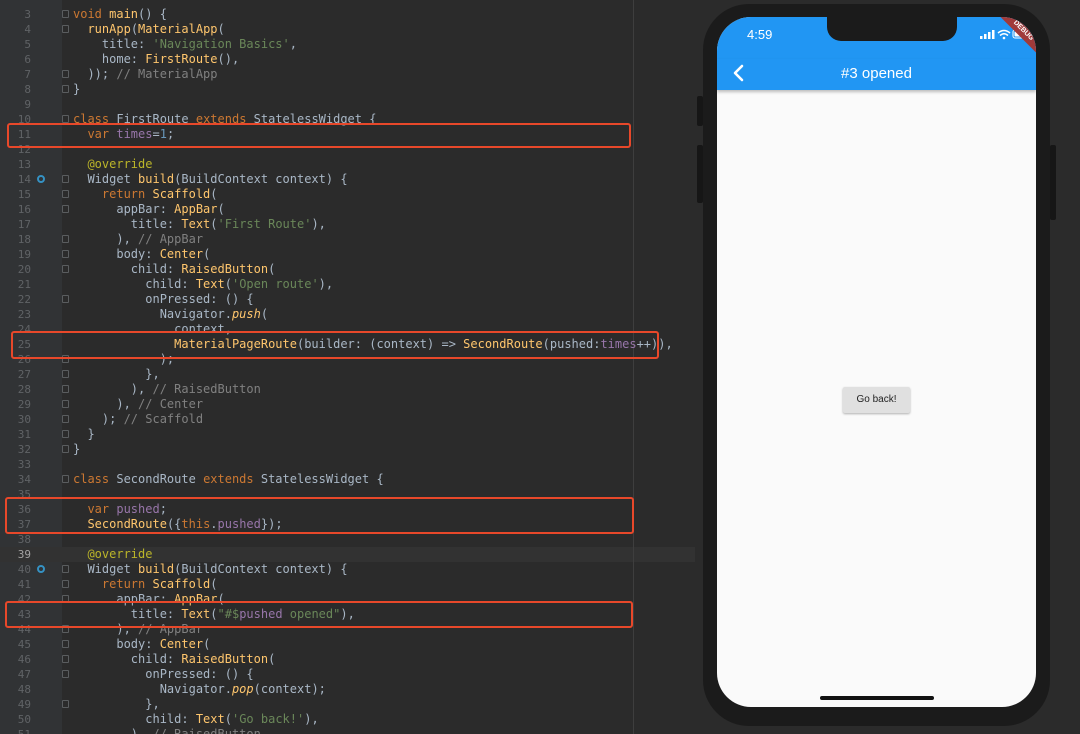 The height and width of the screenshot is (734, 1080). Describe the element at coordinates (203, 284) in the screenshot. I see `code-text: child: Text('Open route'),` at that location.